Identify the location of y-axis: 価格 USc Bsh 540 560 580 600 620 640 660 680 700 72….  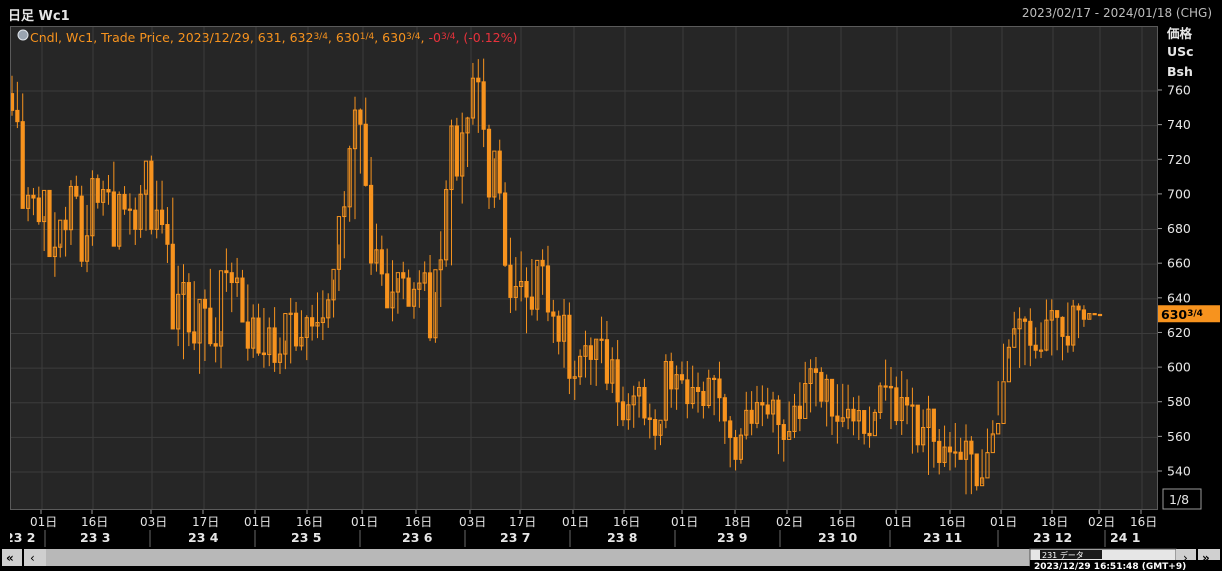
(1190, 268).